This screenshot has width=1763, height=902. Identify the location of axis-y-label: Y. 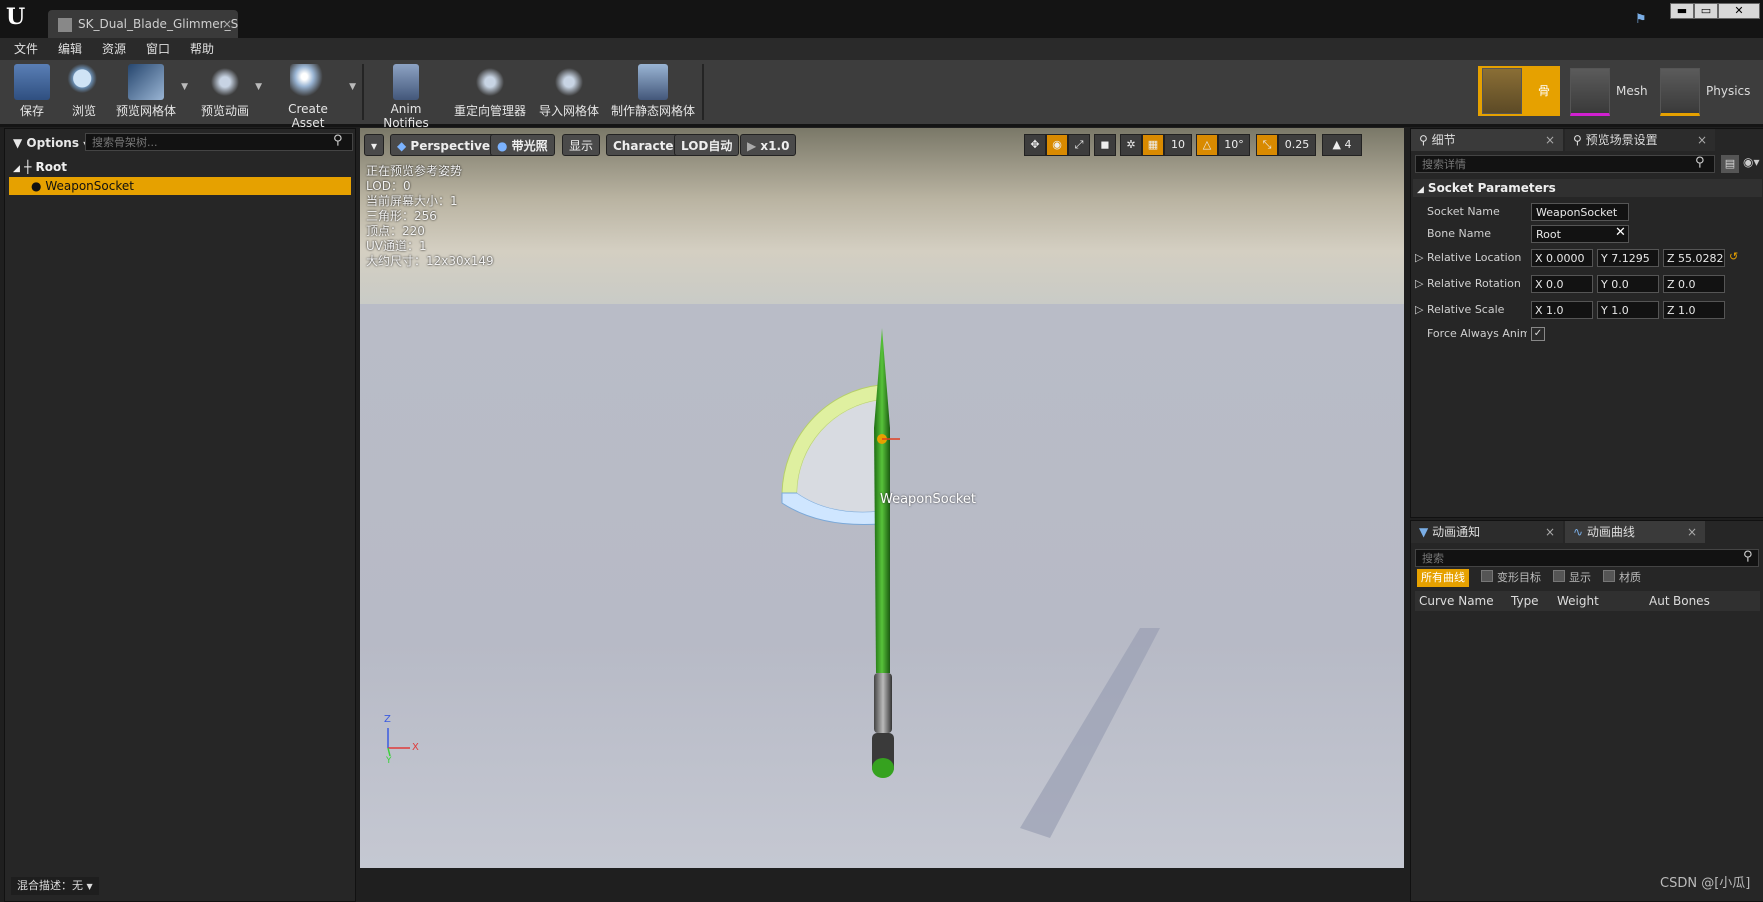
(389, 761).